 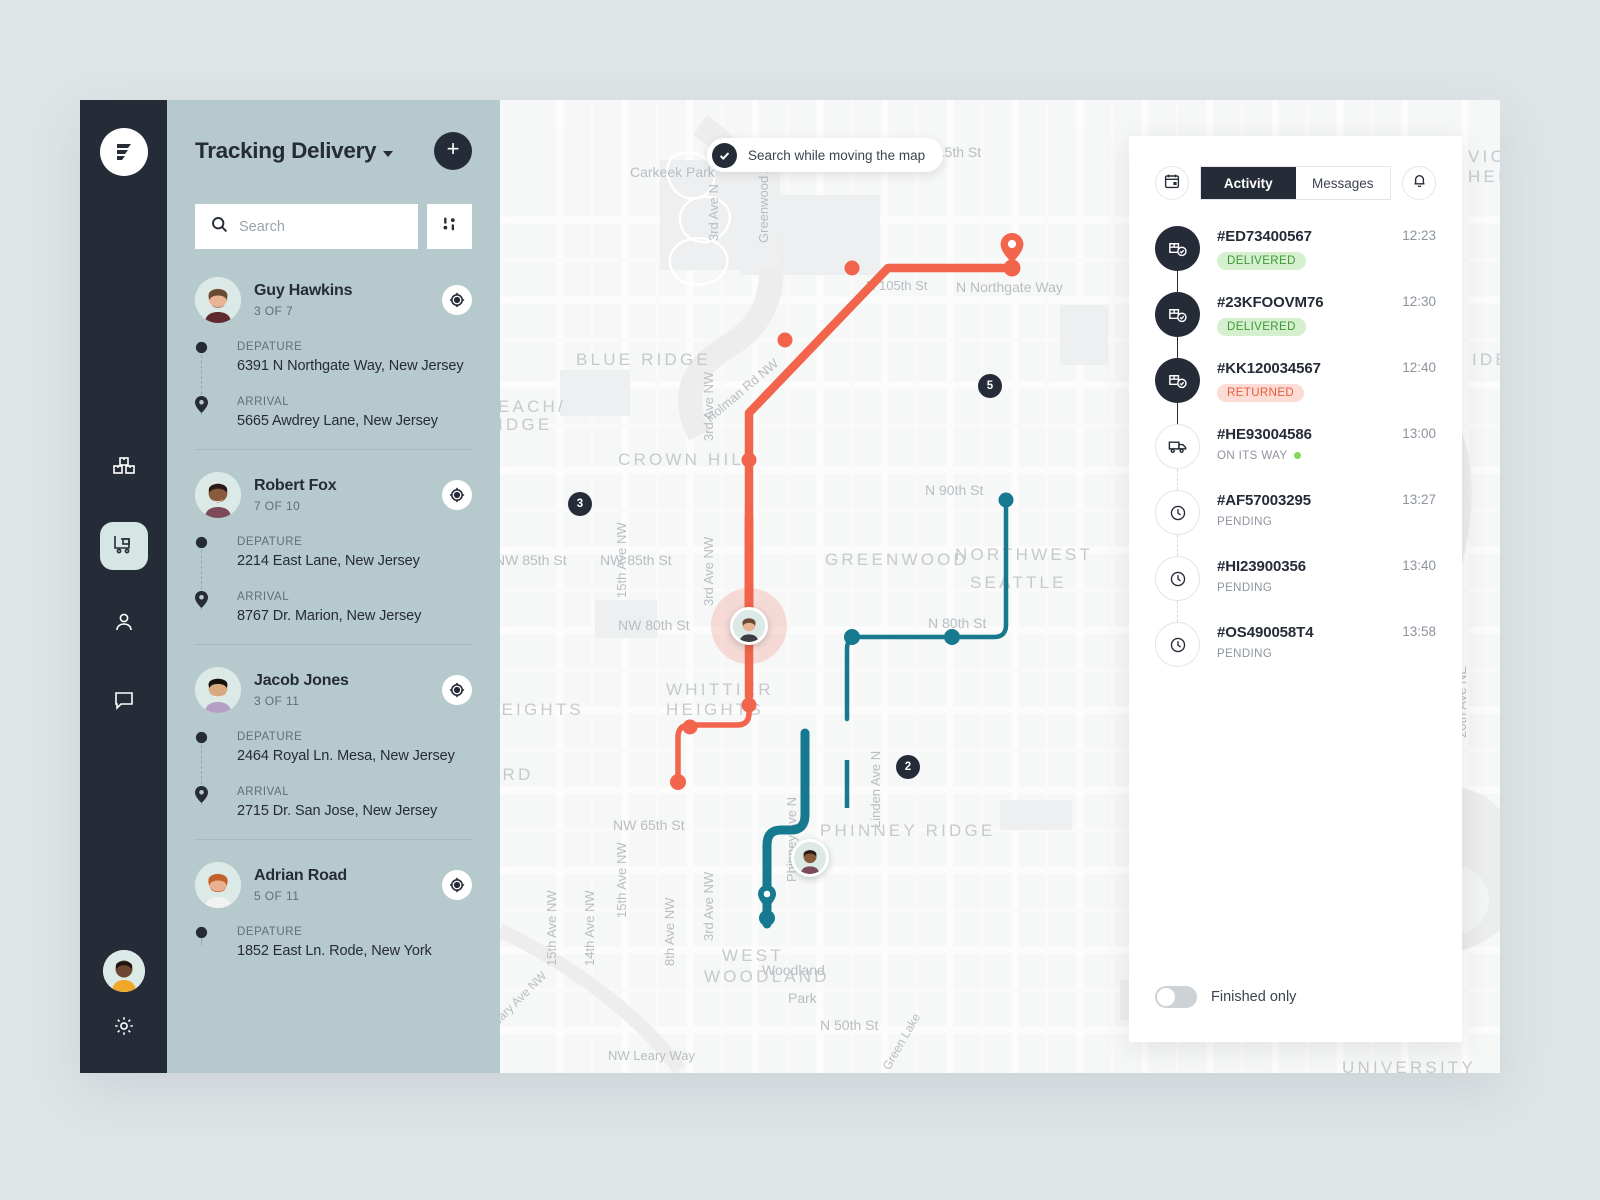 I want to click on cluster-marker: 5, so click(x=990, y=386).